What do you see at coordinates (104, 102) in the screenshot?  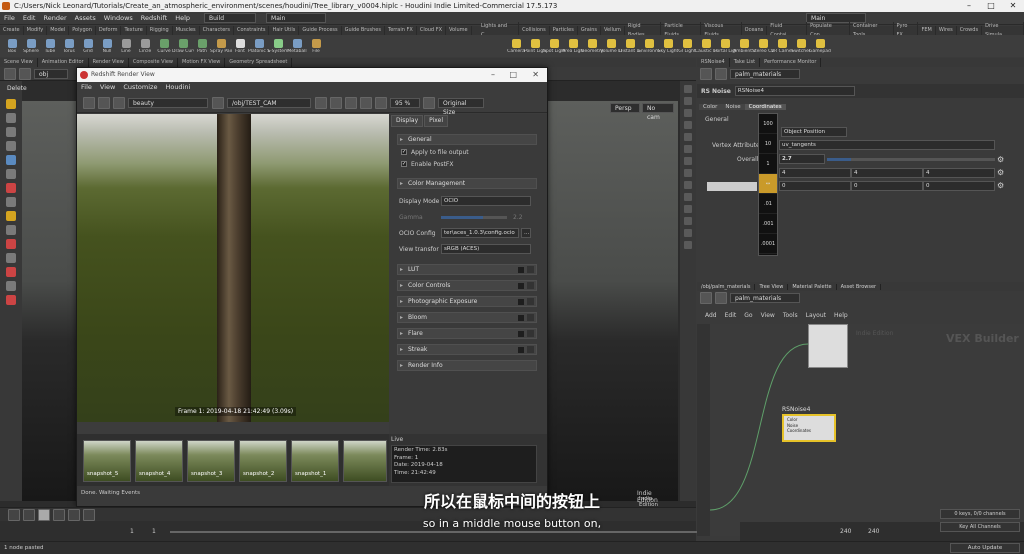 I see `render-stop-icon` at bounding box center [104, 102].